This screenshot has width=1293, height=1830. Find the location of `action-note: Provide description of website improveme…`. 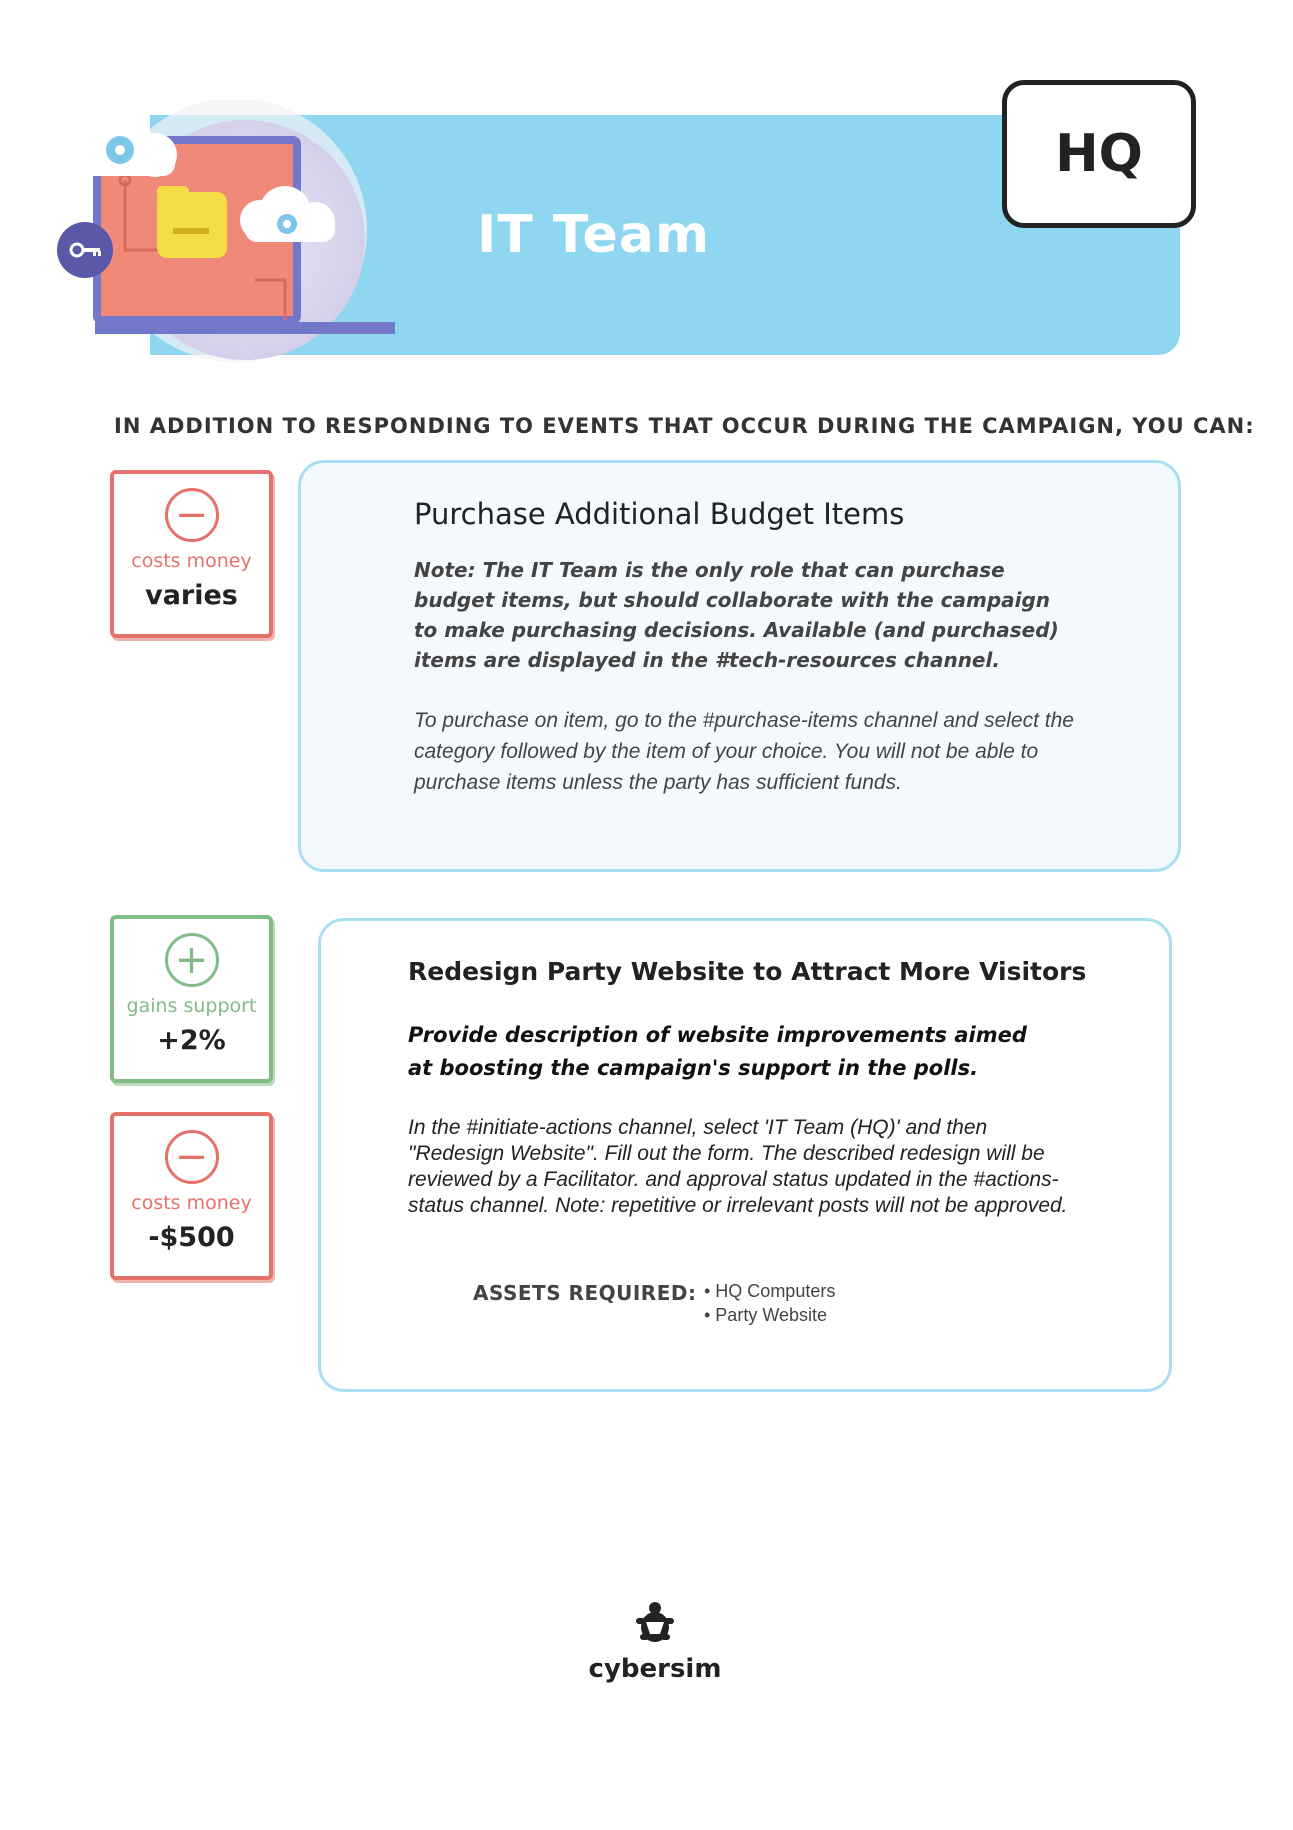

action-note: Provide description of website improveme… is located at coordinates (717, 1051).